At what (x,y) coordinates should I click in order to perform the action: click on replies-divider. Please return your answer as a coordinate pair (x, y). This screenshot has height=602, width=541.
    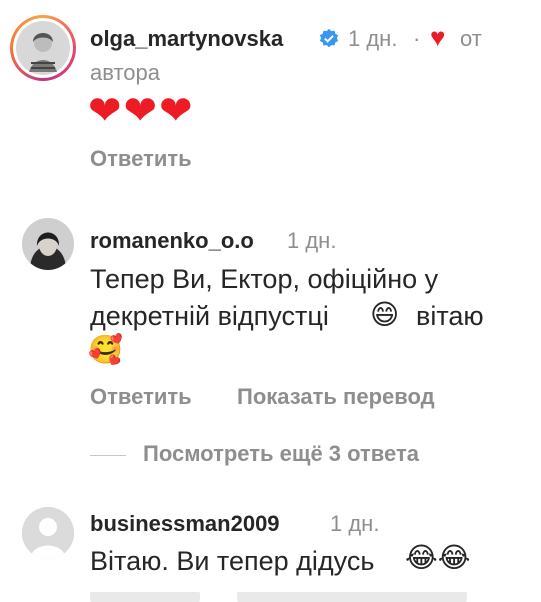
    Looking at the image, I should click on (108, 455).